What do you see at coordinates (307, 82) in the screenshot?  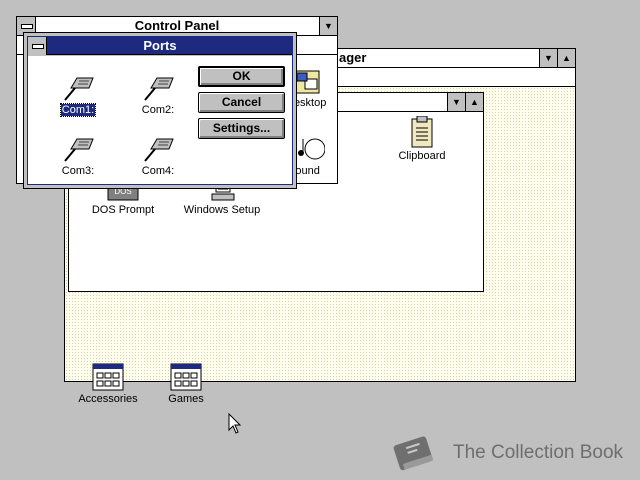 I see `desktop-icon` at bounding box center [307, 82].